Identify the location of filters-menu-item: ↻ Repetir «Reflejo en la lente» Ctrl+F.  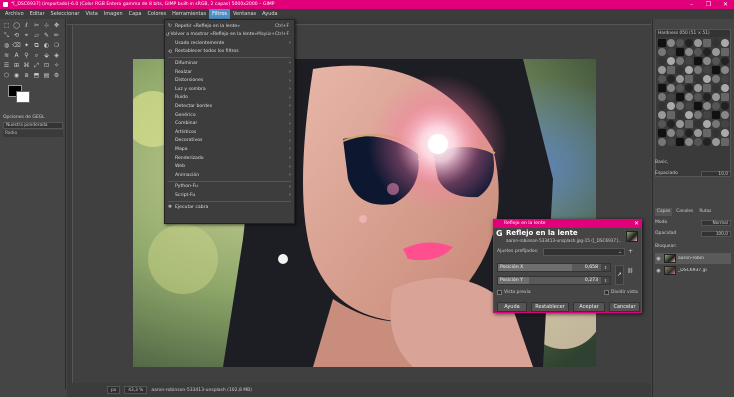
(229, 26).